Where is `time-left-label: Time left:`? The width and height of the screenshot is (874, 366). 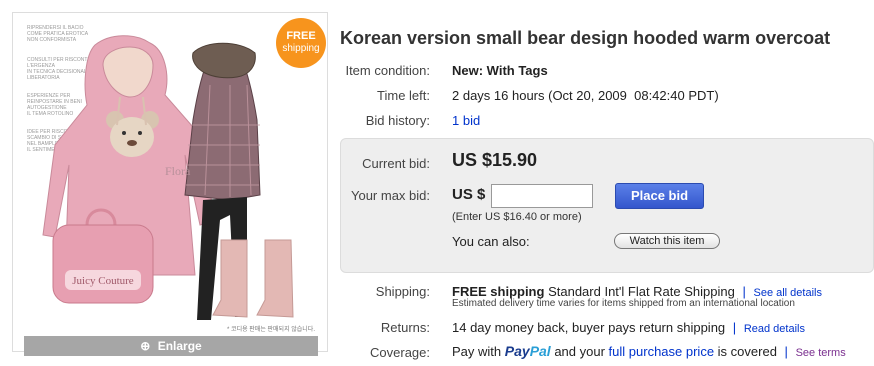 time-left-label: Time left: is located at coordinates (403, 95).